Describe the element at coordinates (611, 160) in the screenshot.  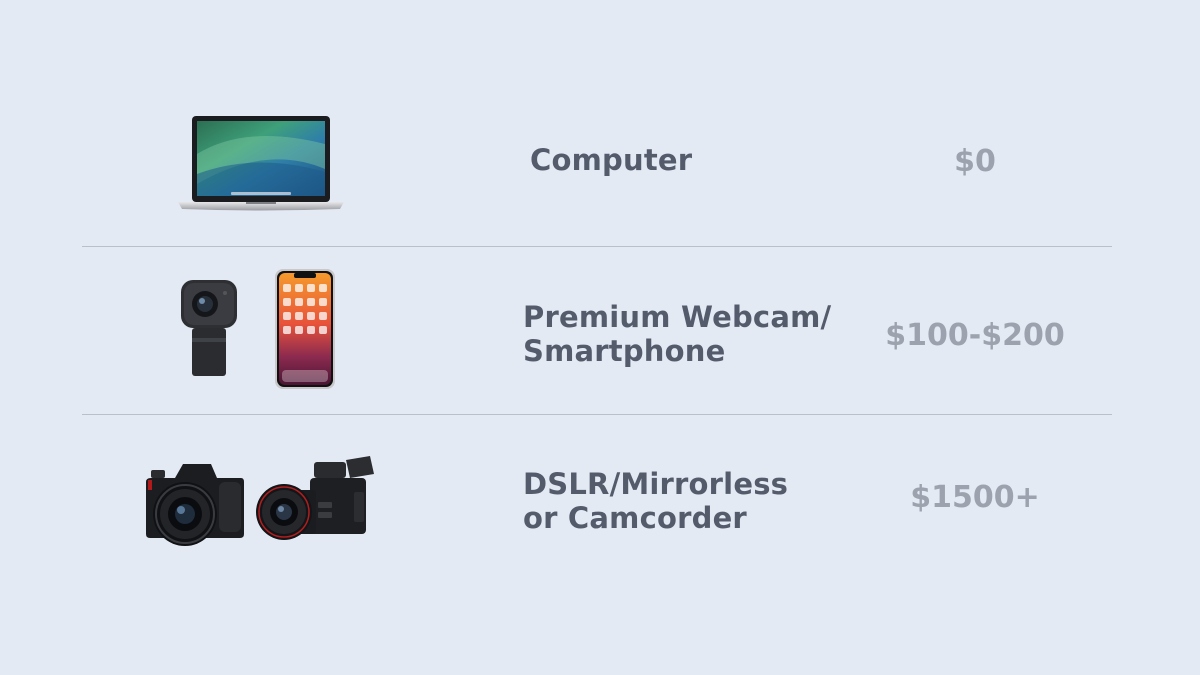
I see `row-label-computer: Computer` at that location.